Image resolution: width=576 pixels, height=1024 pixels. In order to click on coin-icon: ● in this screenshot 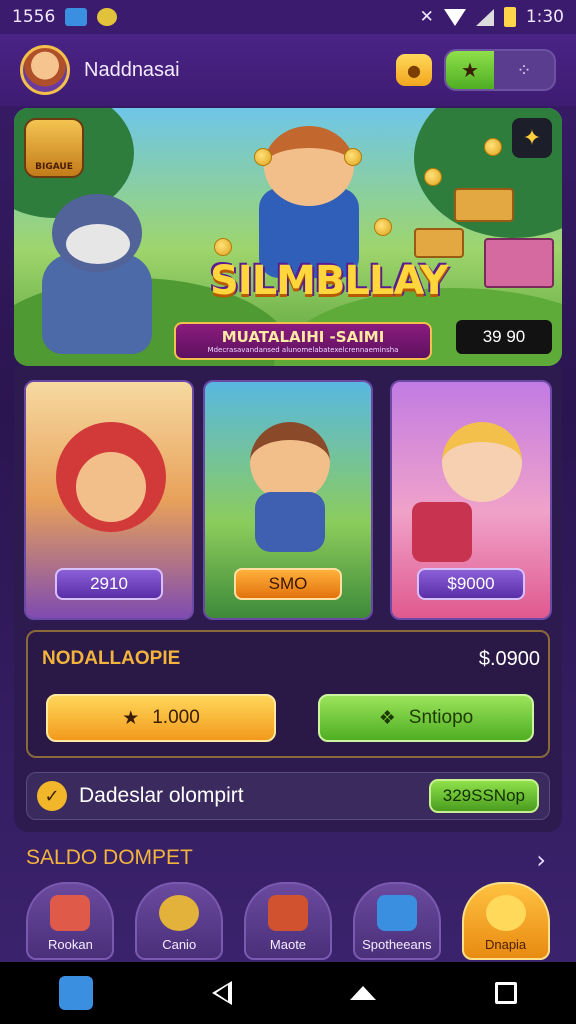, I will do `click(414, 70)`.